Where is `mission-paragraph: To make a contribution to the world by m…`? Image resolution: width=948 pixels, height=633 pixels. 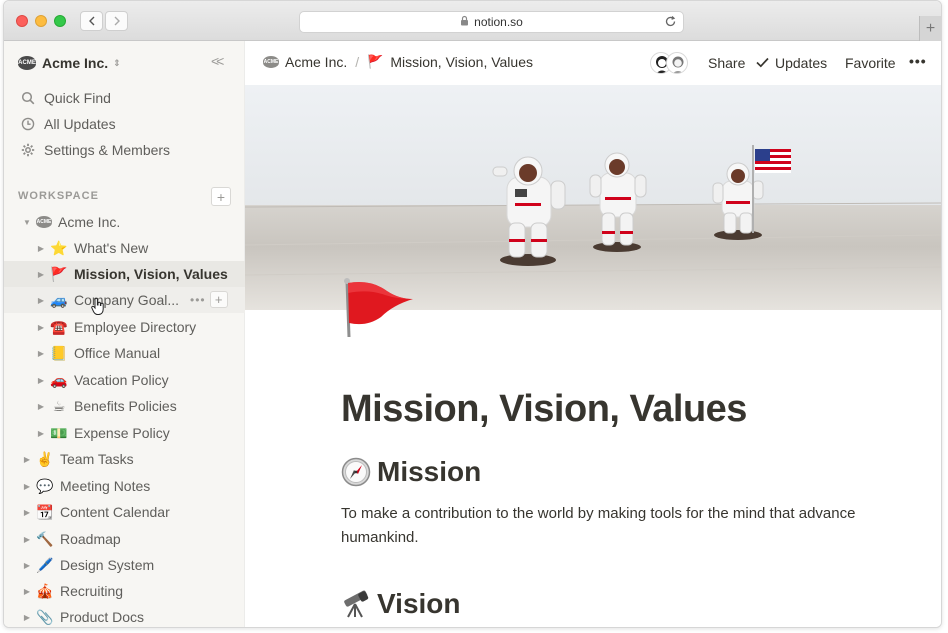 mission-paragraph: To make a contribution to the world by m… is located at coordinates (601, 526).